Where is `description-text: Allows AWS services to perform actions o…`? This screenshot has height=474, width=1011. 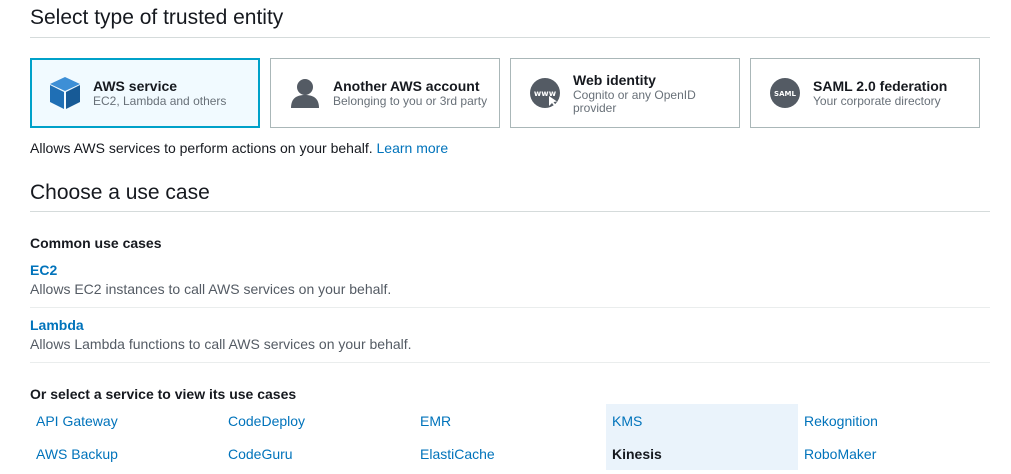
description-text: Allows AWS services to perform actions o… is located at coordinates (201, 148).